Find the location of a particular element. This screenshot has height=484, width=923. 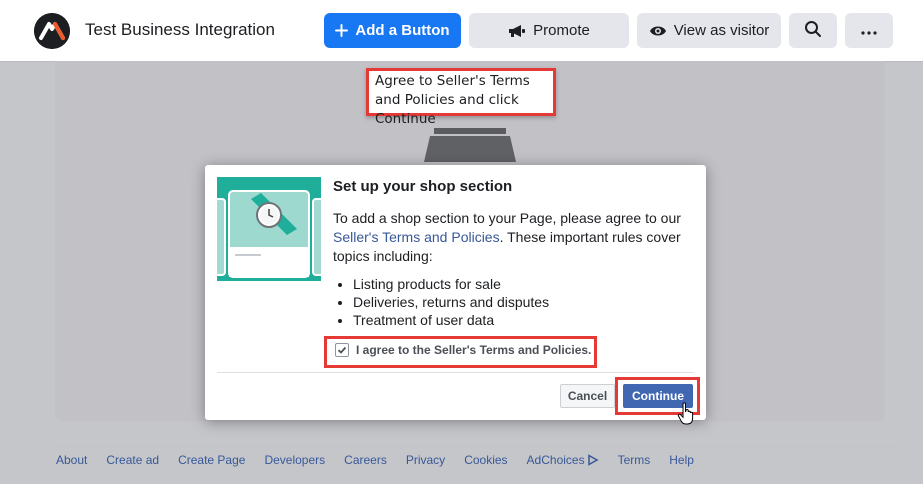

search-button is located at coordinates (813, 30).